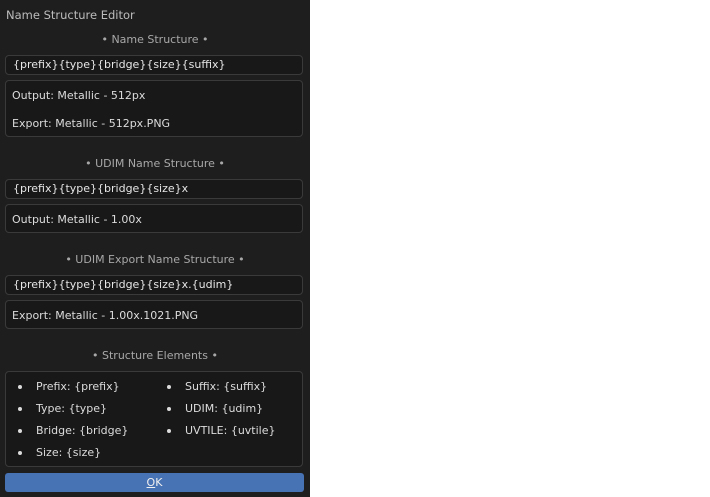 This screenshot has width=710, height=497. I want to click on udim-export-preview: Export: Metallic - 1.00x.1021.PNG, so click(154, 314).